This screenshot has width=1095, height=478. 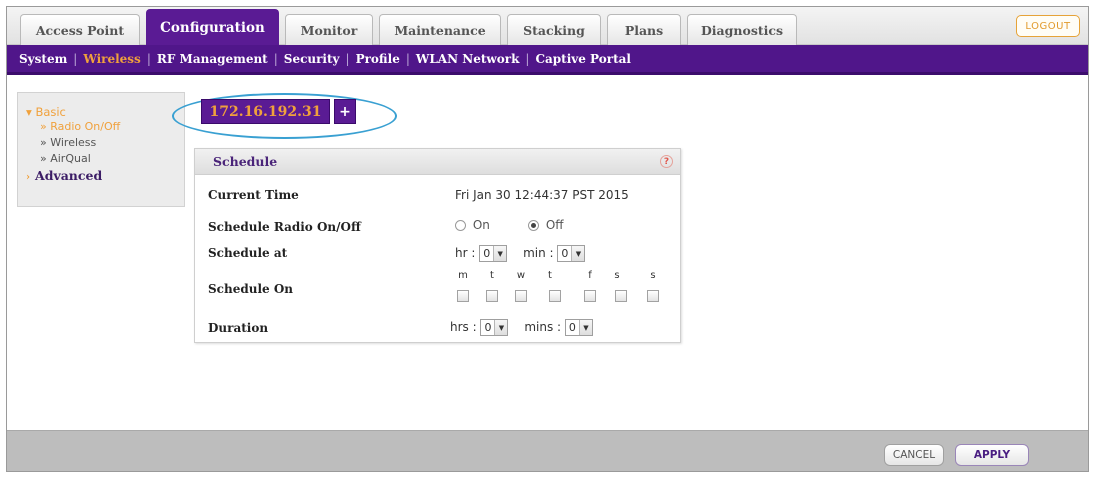 What do you see at coordinates (590, 275) in the screenshot?
I see `day-label: f` at bounding box center [590, 275].